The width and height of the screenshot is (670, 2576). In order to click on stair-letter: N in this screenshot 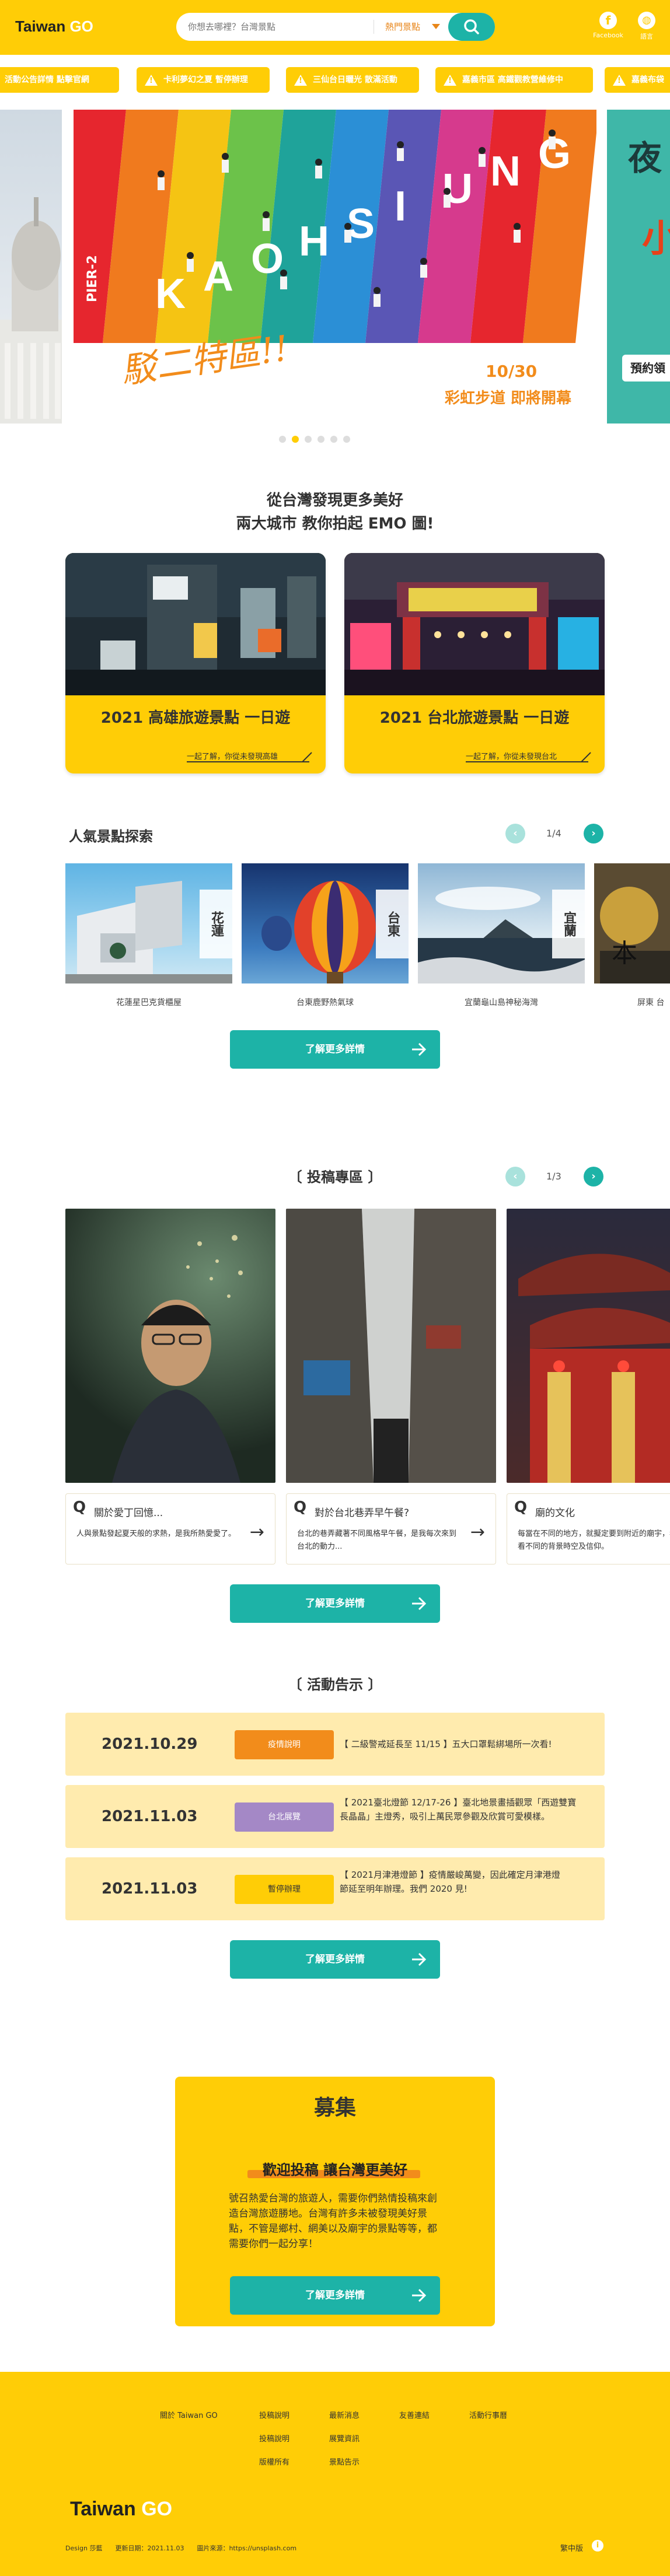, I will do `click(505, 171)`.